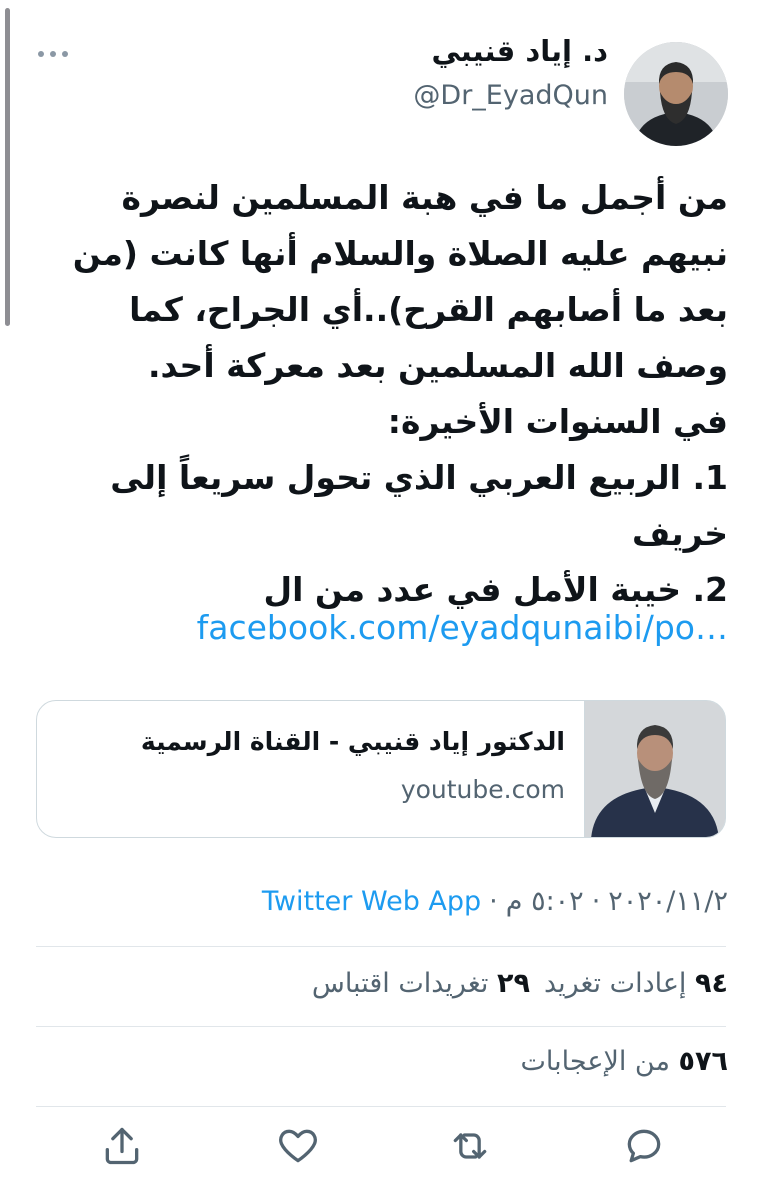 This screenshot has width=764, height=1200. Describe the element at coordinates (557, 421) in the screenshot. I see `tweet-line: في السنوات الأخيرة:` at that location.